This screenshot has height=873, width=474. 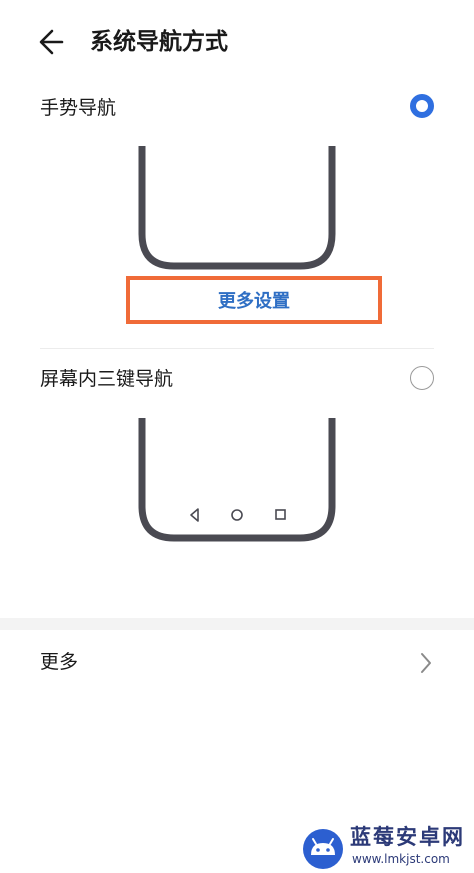 I want to click on more-settings-highlight: 更多设置, so click(x=254, y=300).